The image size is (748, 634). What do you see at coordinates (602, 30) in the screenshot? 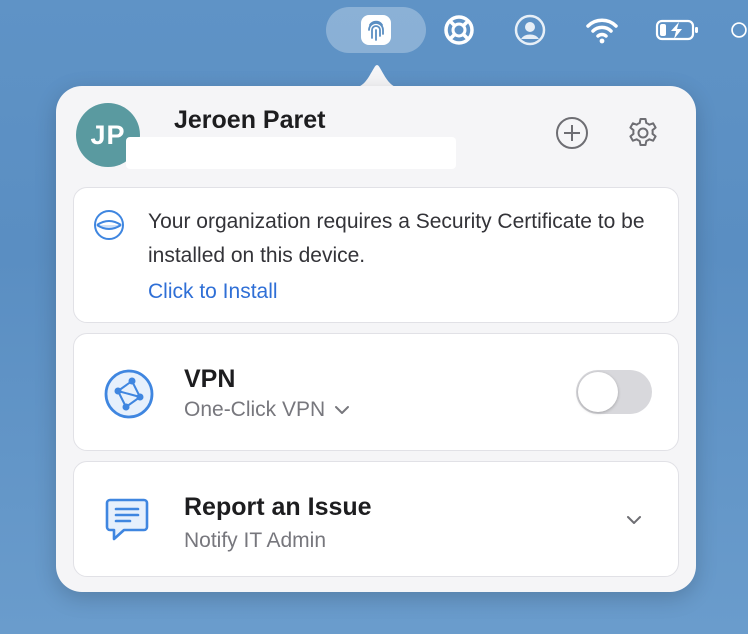
I see `wifi-icon` at bounding box center [602, 30].